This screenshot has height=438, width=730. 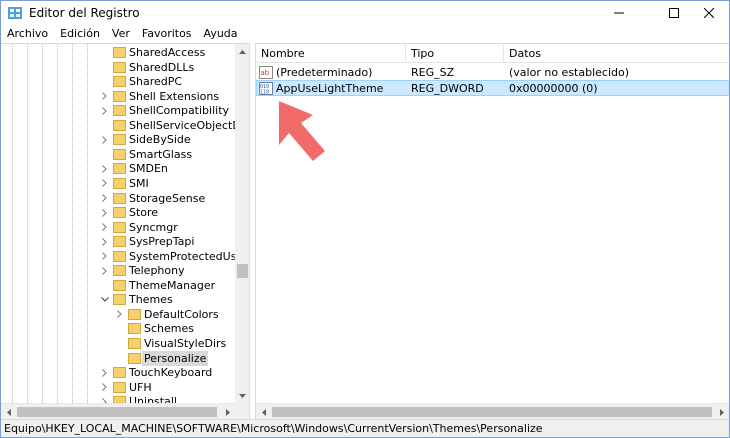 I want to click on tree-vertical-scrollbar, so click(x=242, y=223).